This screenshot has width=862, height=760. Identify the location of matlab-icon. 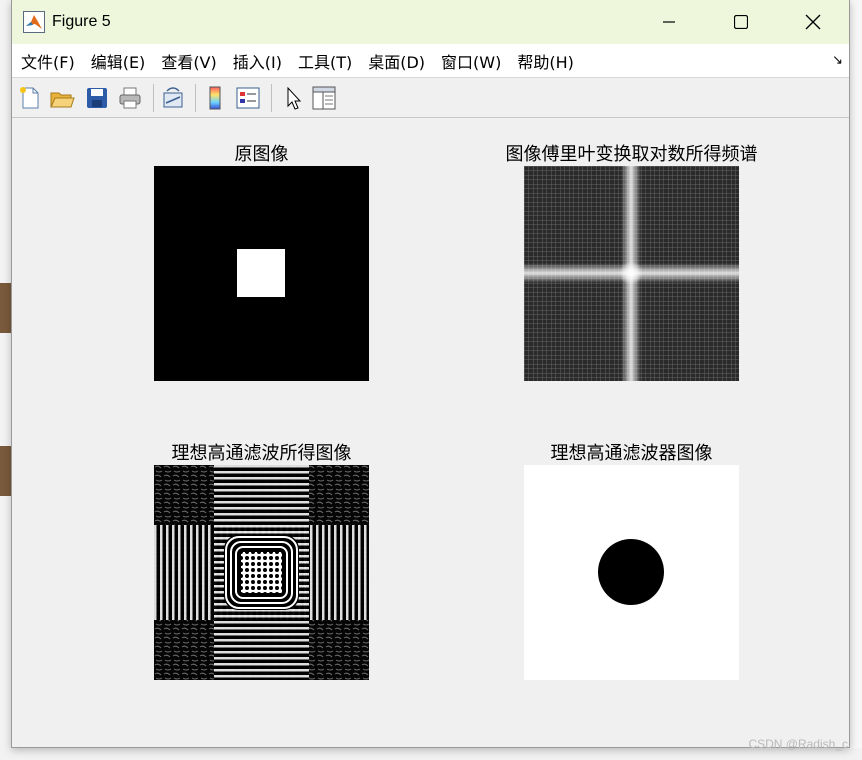
(34, 22).